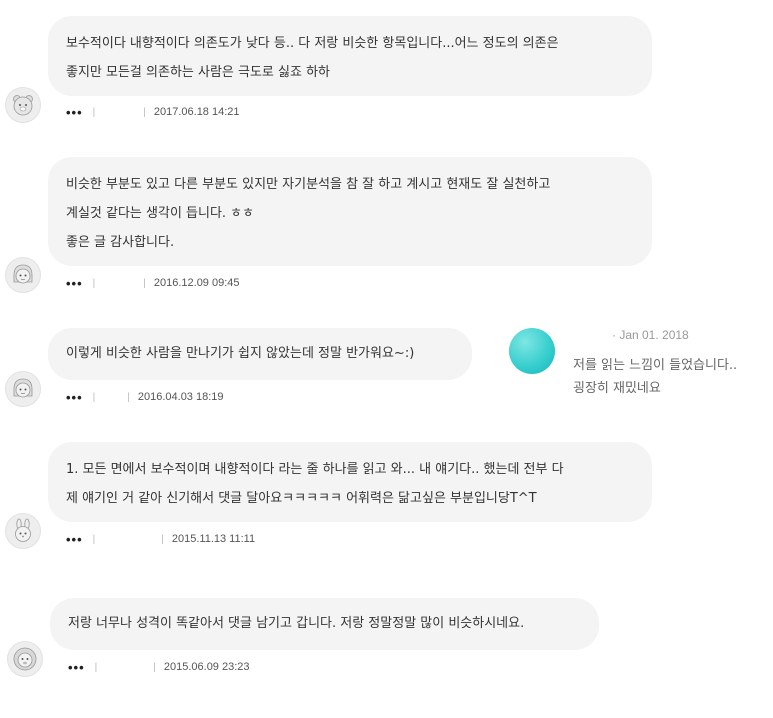 This screenshot has width=773, height=718. I want to click on reply-date: · Jan 01. 2018, so click(650, 335).